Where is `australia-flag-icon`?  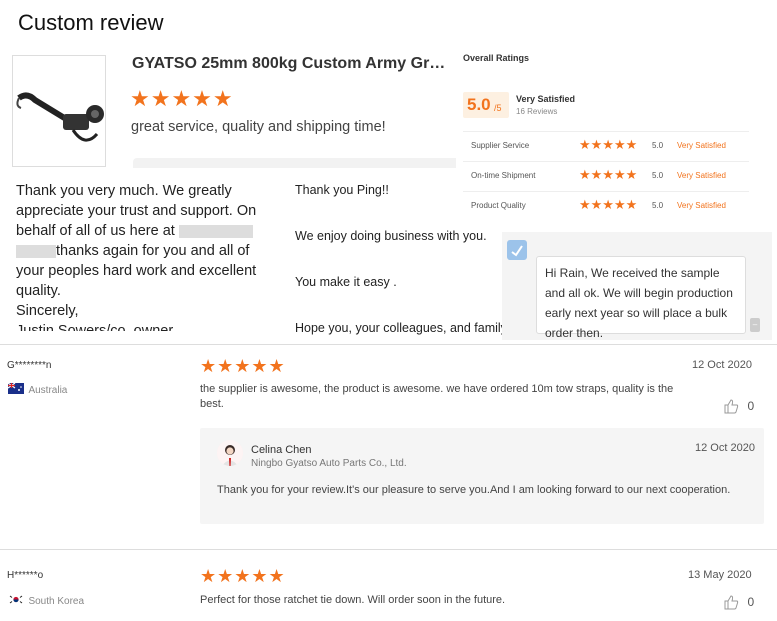 australia-flag-icon is located at coordinates (16, 389).